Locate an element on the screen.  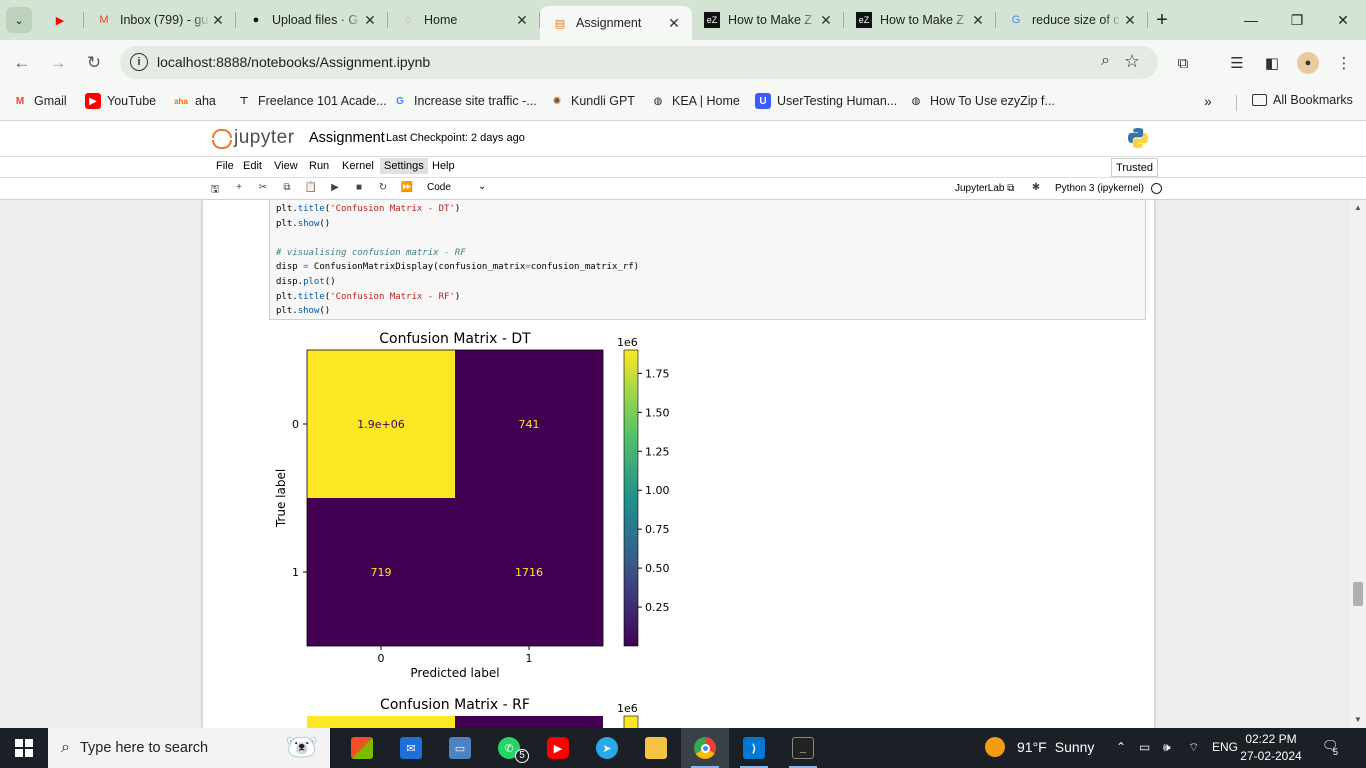
menu-view: View is located at coordinates (286, 166).